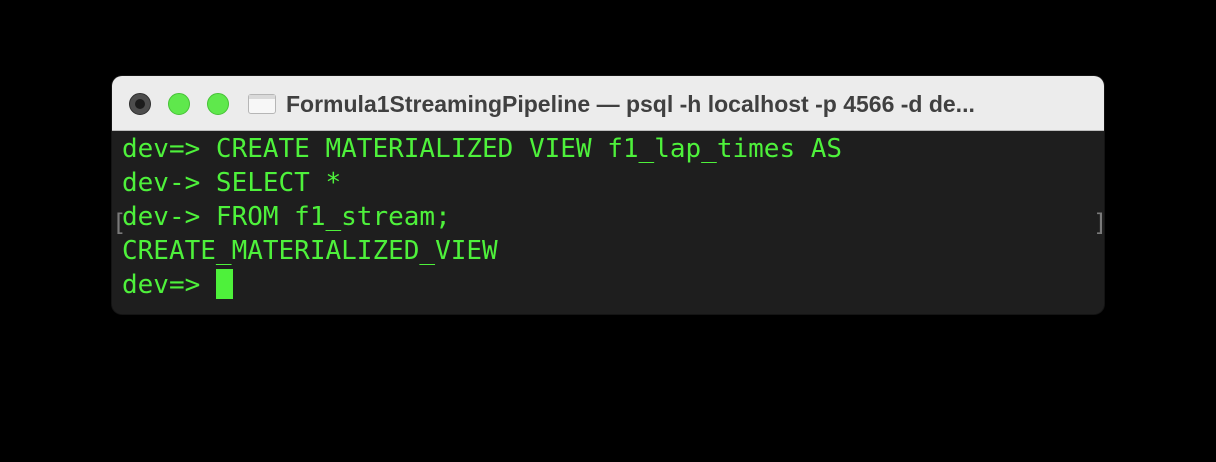 The image size is (1216, 462). What do you see at coordinates (119, 223) in the screenshot?
I see `mark-bracket-open: [` at bounding box center [119, 223].